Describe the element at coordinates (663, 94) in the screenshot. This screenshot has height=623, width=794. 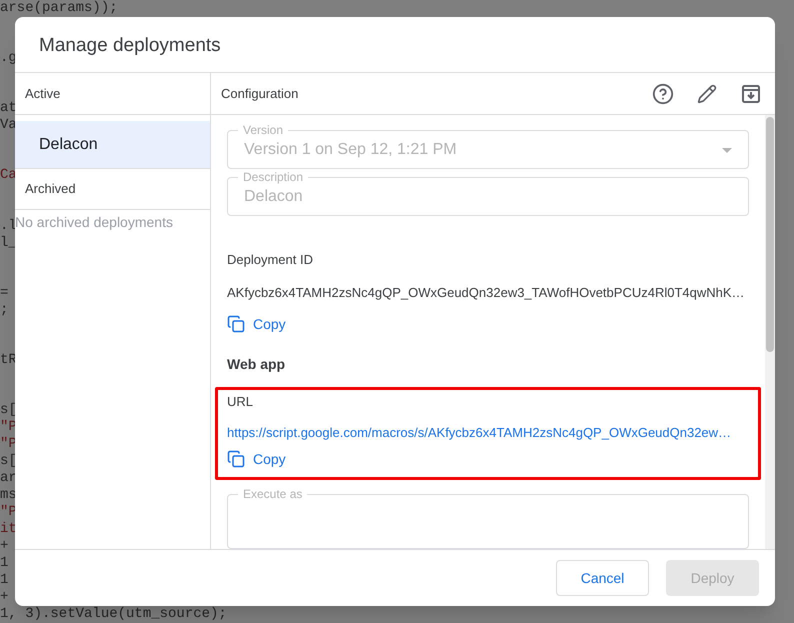
I see `help-icon` at that location.